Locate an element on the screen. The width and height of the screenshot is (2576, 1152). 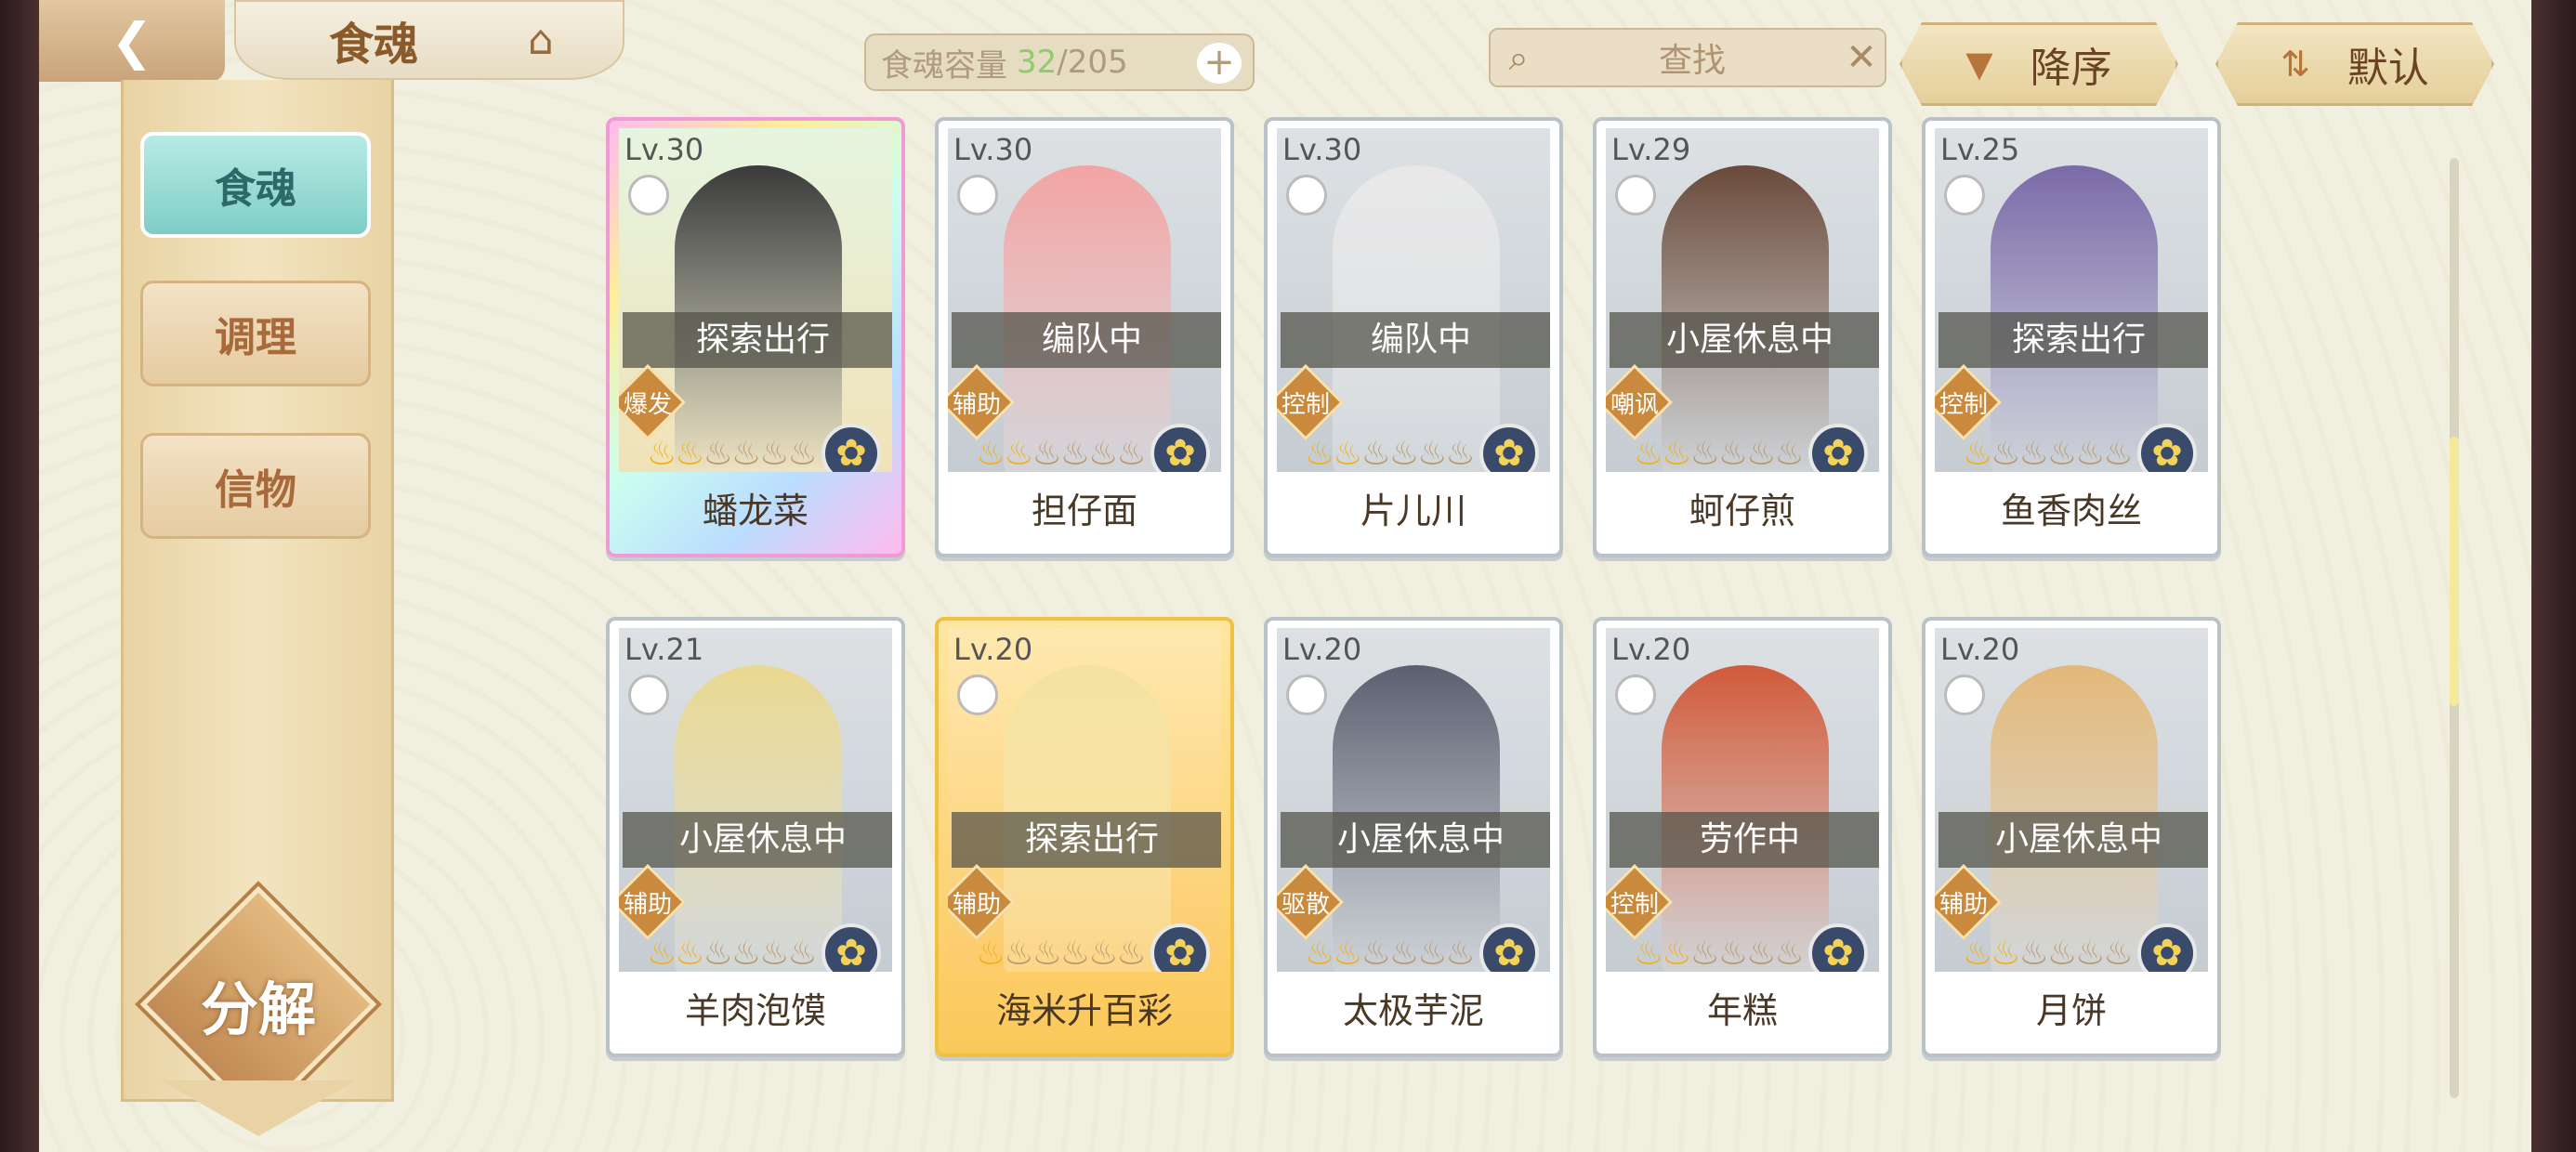
card-name: 太极芋泥 is located at coordinates (1413, 1010).